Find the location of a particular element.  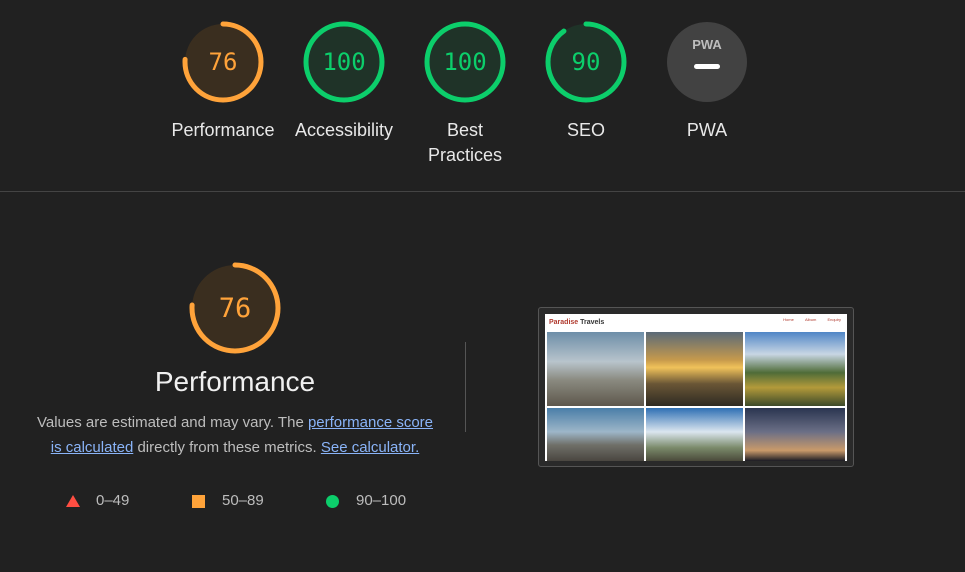

screenshot-page: Paradise Travels Home Album Enquiry is located at coordinates (696, 387).